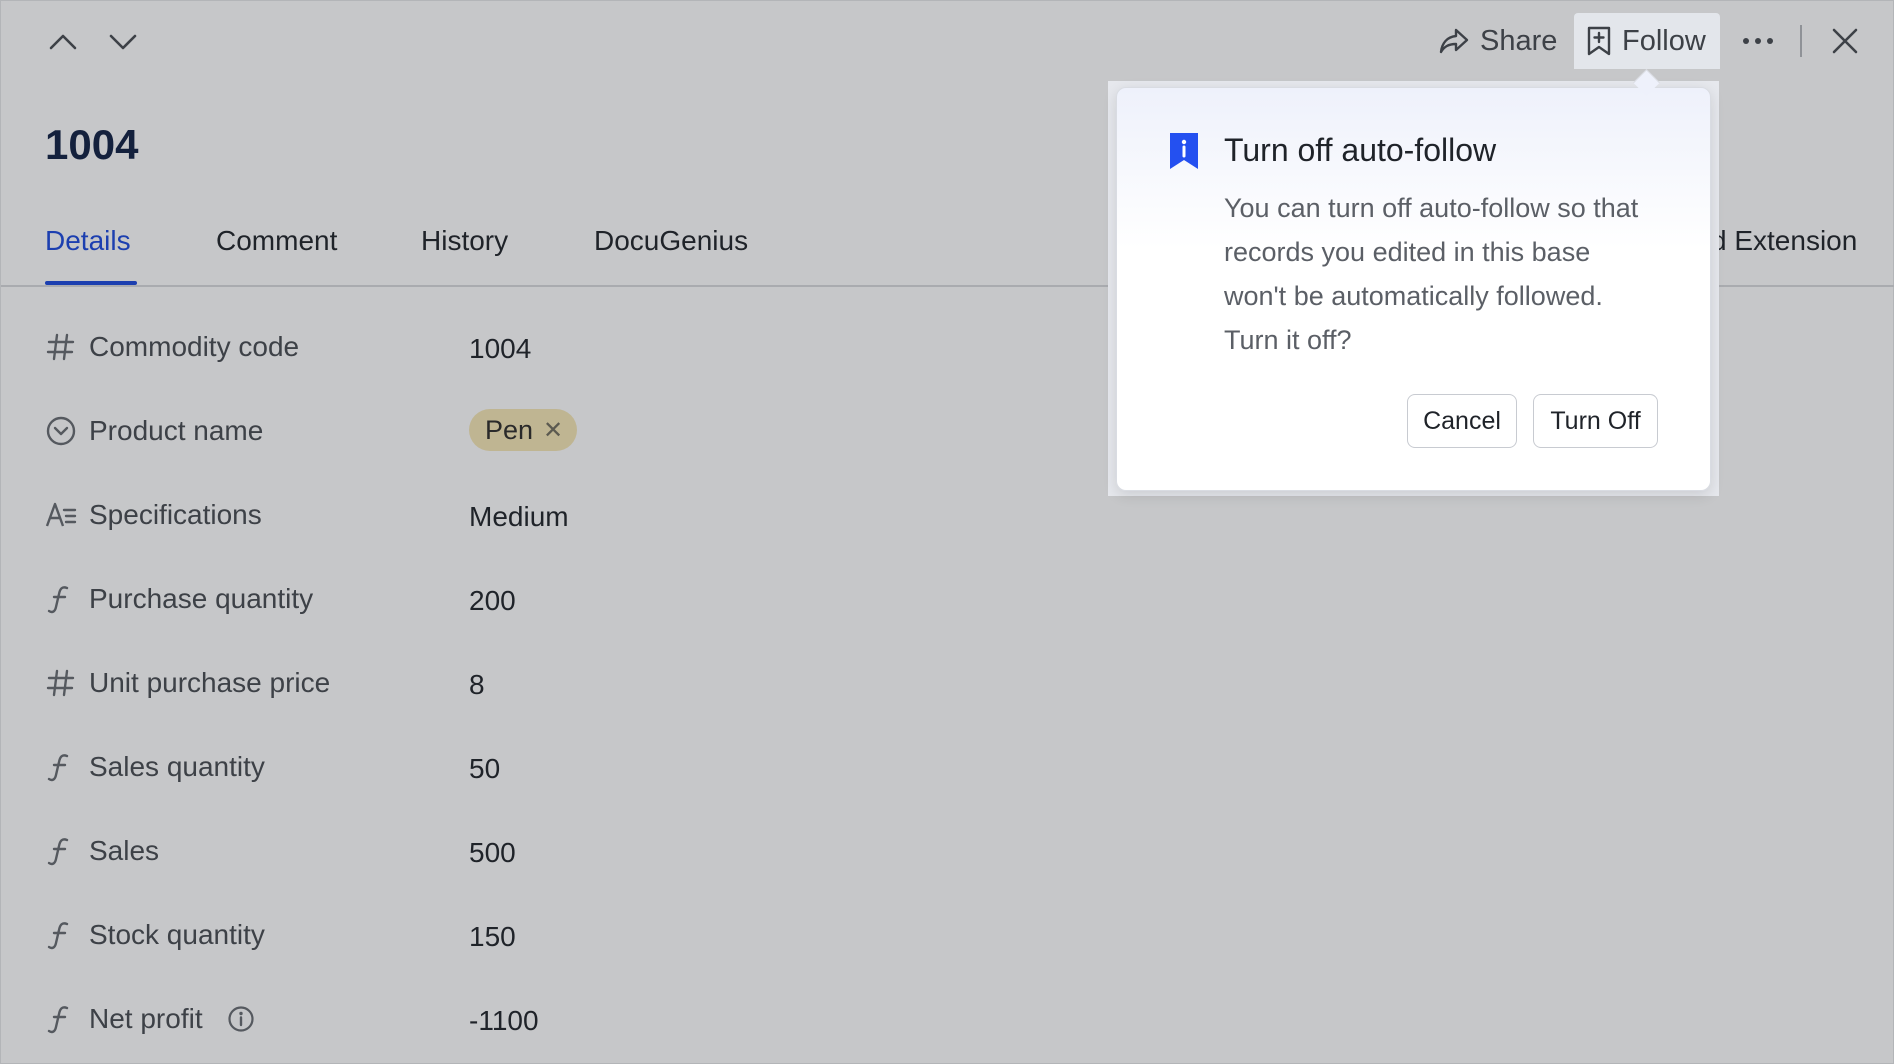 The width and height of the screenshot is (1894, 1064). I want to click on field-net-profit: Net profit -1100, so click(645, 1019).